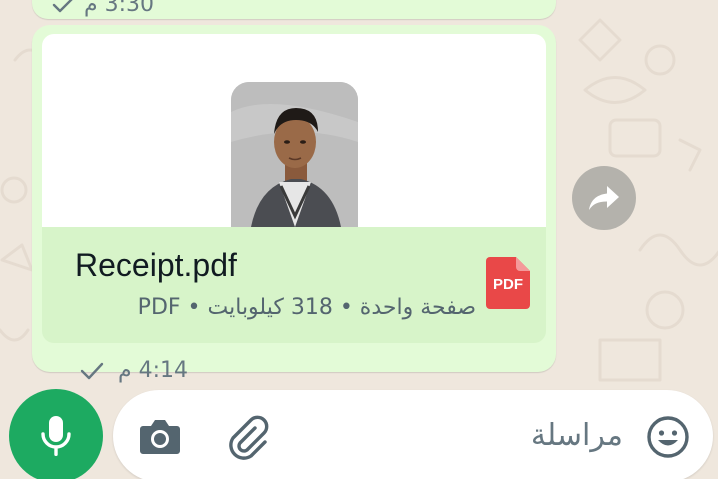 The height and width of the screenshot is (479, 718). I want to click on attach-button, so click(248, 437).